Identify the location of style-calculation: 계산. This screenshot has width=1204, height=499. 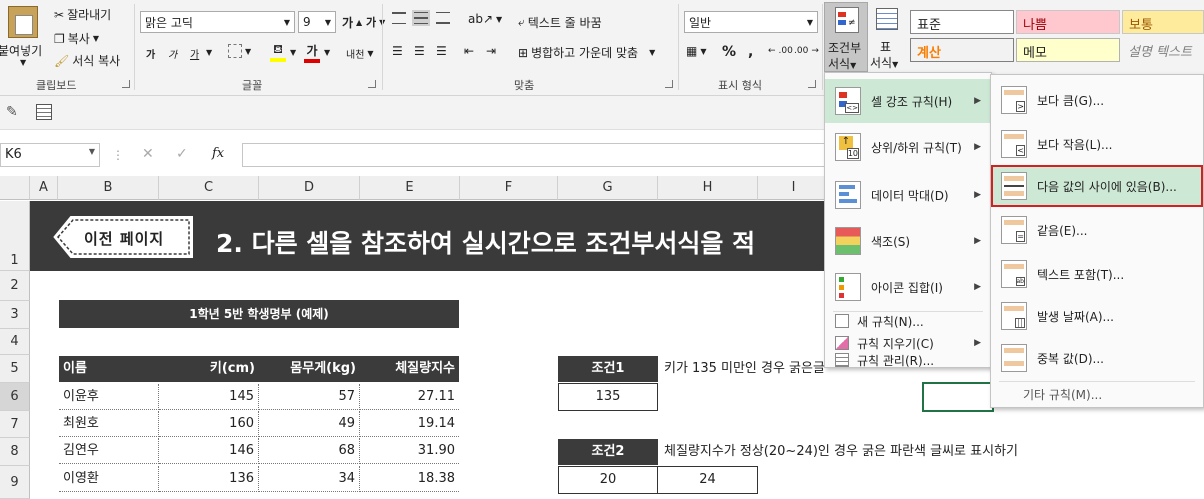
(962, 50).